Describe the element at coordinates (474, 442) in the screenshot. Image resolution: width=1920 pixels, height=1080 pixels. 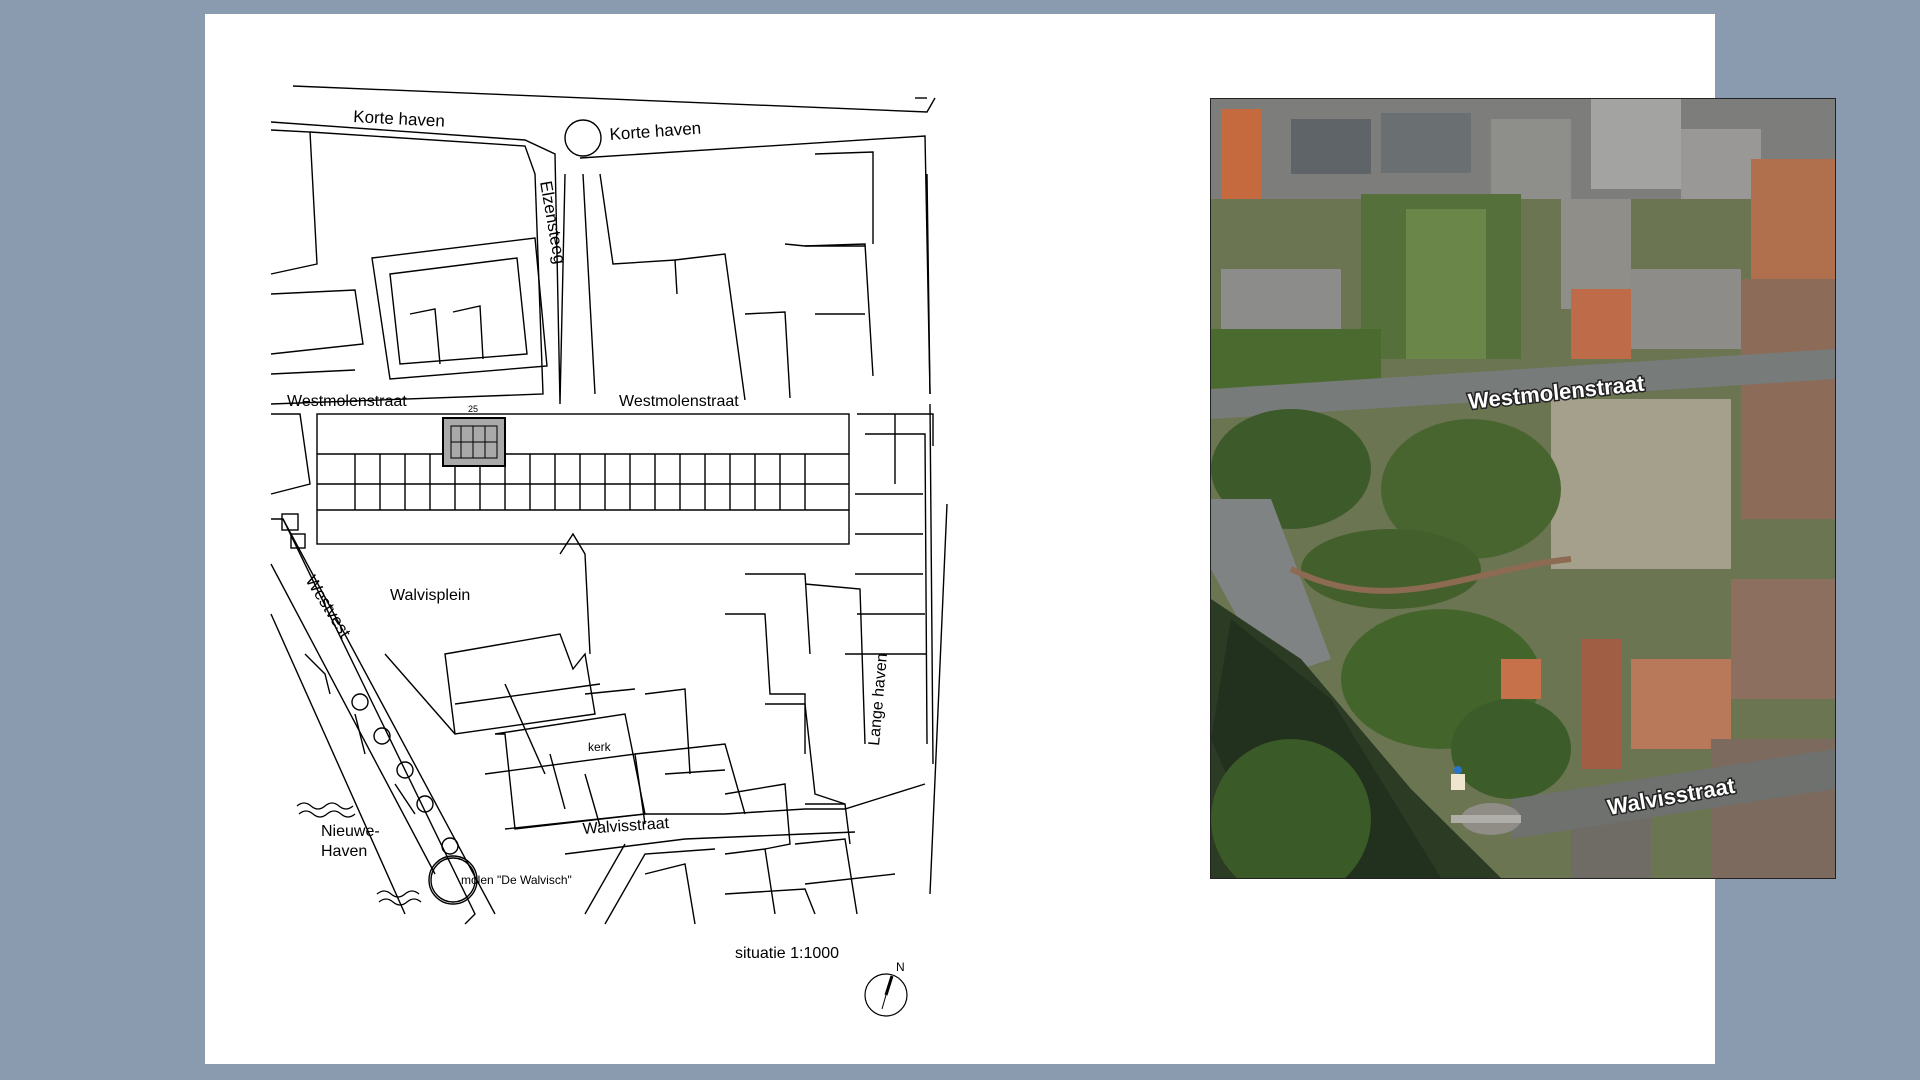
I see `project-plot` at that location.